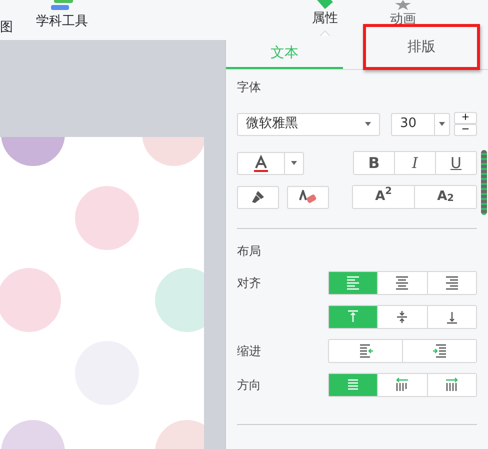 The width and height of the screenshot is (488, 449). What do you see at coordinates (484, 182) in the screenshot?
I see `scrollbar-thumb` at bounding box center [484, 182].